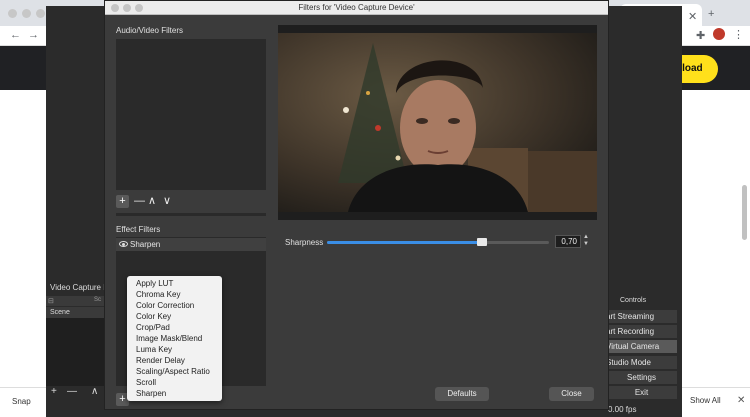 The width and height of the screenshot is (750, 417). I want to click on exit-button: Exit, so click(641, 392).